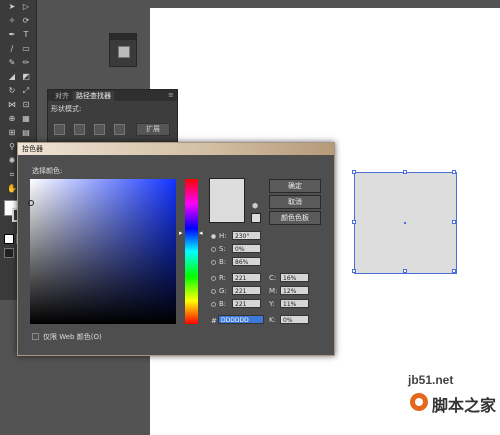 This screenshot has height=435, width=500. Describe the element at coordinates (454, 271) in the screenshot. I see `handle-bottom-right` at that location.